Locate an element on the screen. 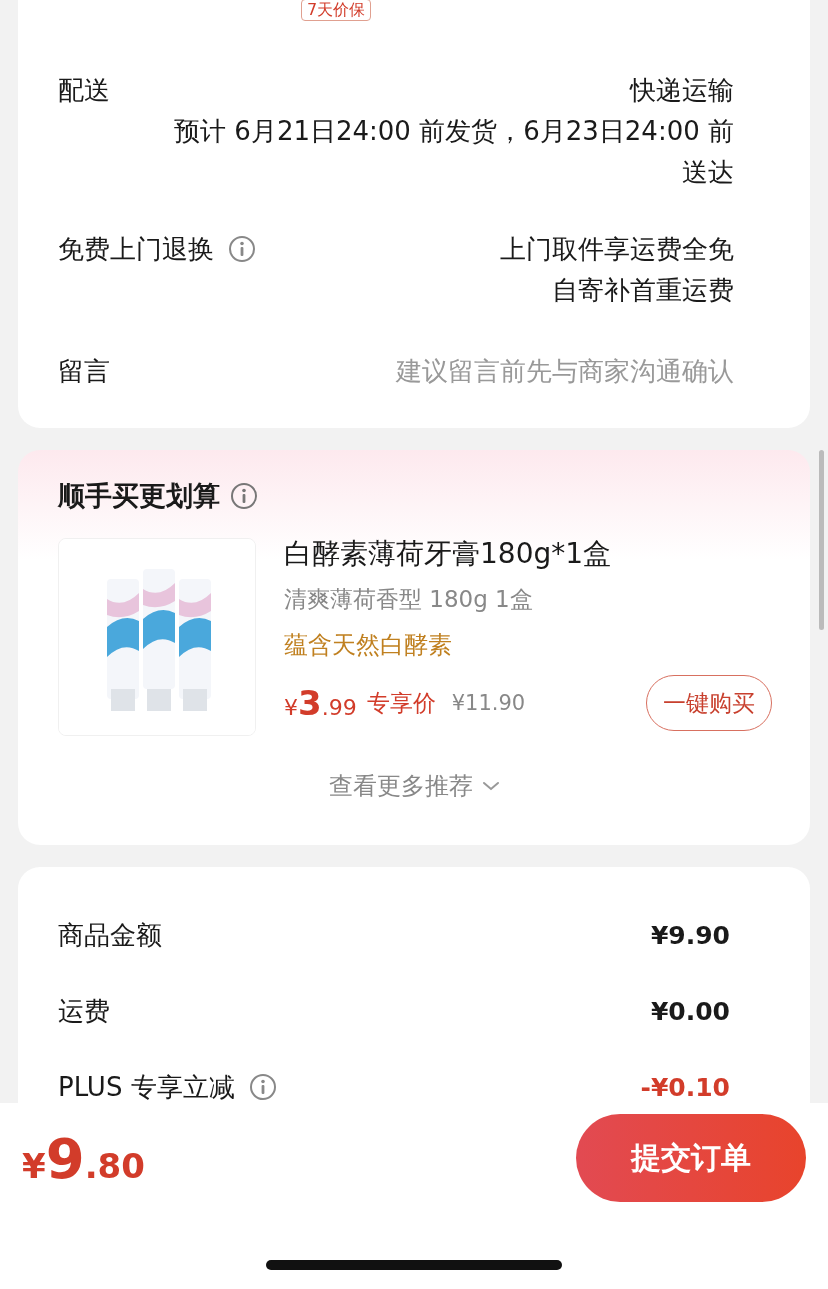 The image size is (828, 1289). original-price: ¥11.90 is located at coordinates (488, 703).